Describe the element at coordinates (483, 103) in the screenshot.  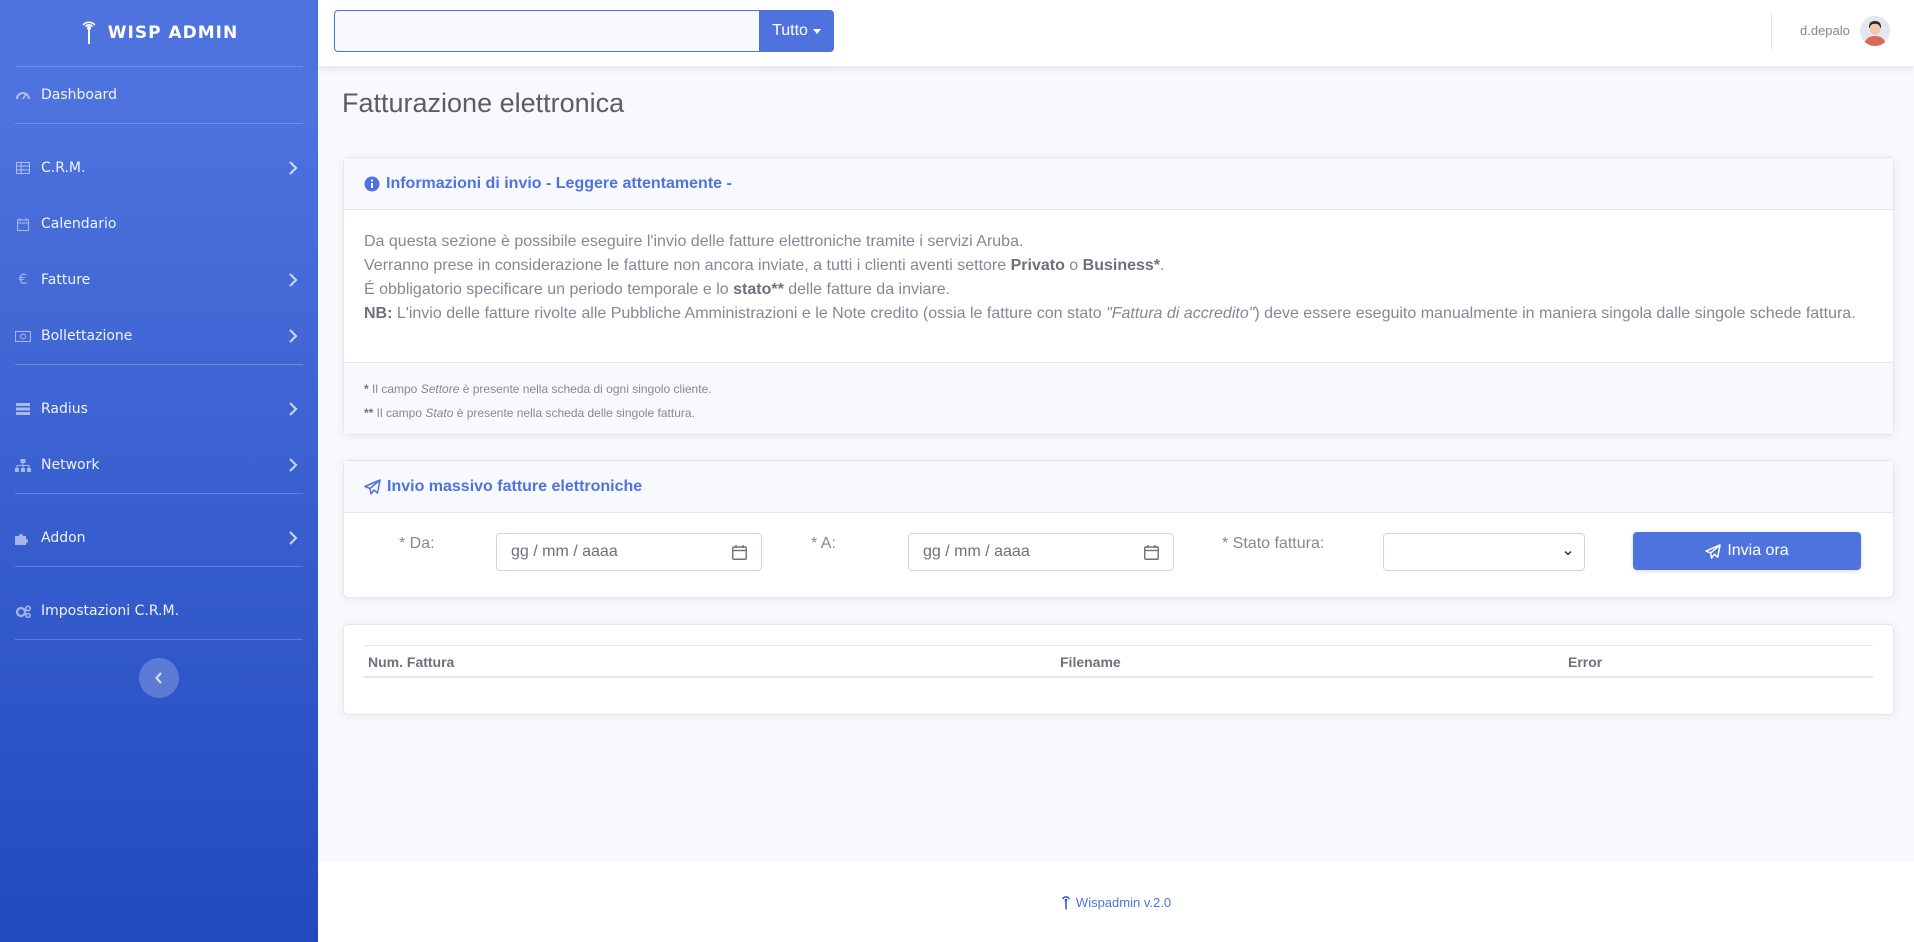
I see `page-title: Fatturazione elettronica` at that location.